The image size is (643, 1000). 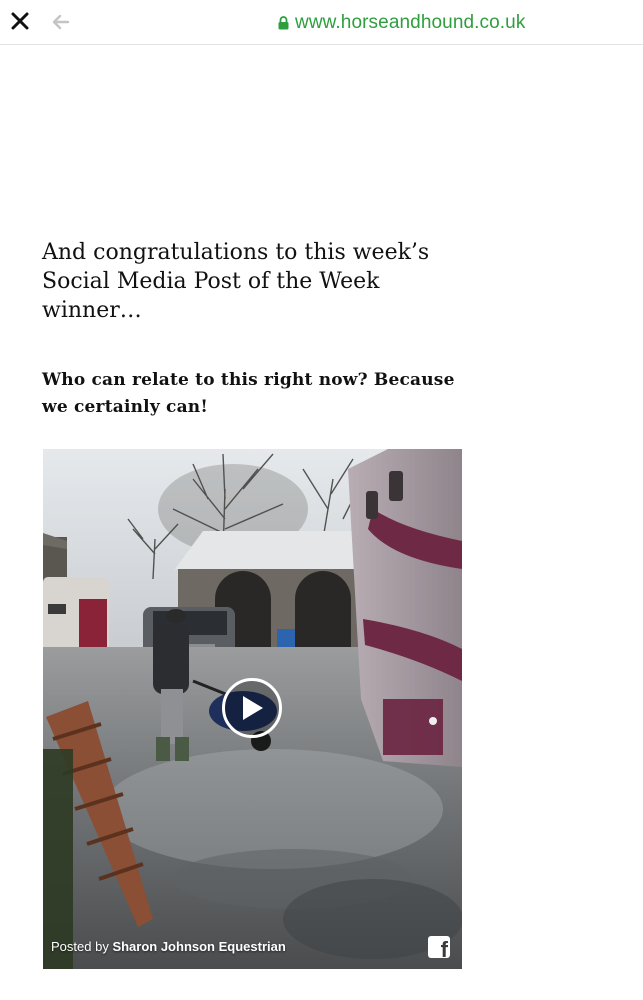 I want to click on video-caption: Posted by Sharon Johnson Equestrian, so click(x=168, y=946).